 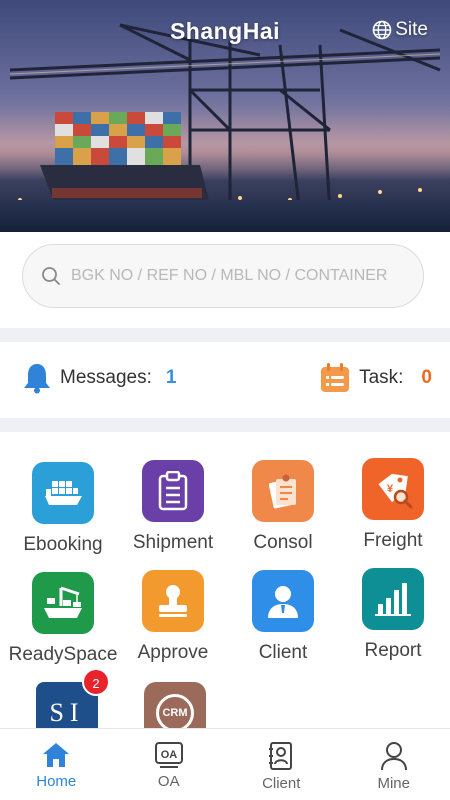 I want to click on notification-badge: 2, so click(x=96, y=682).